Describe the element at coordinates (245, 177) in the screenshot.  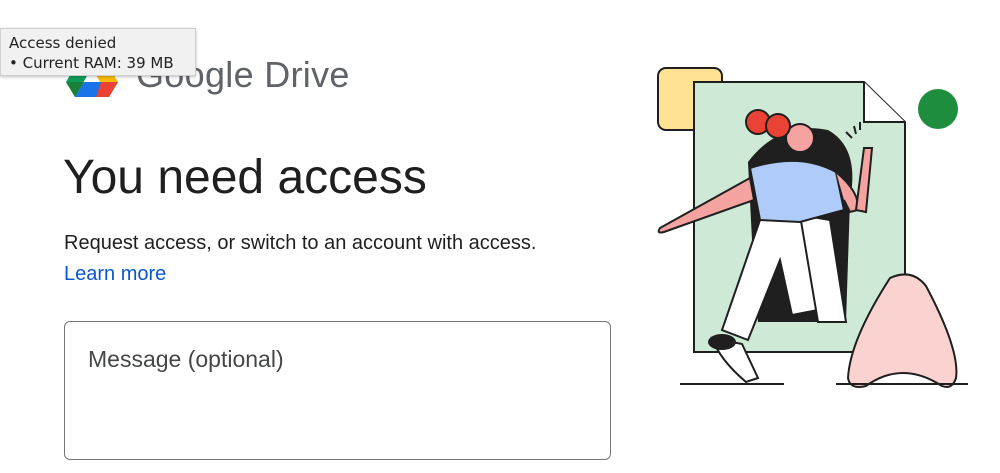
I see `page-title: You need access` at that location.